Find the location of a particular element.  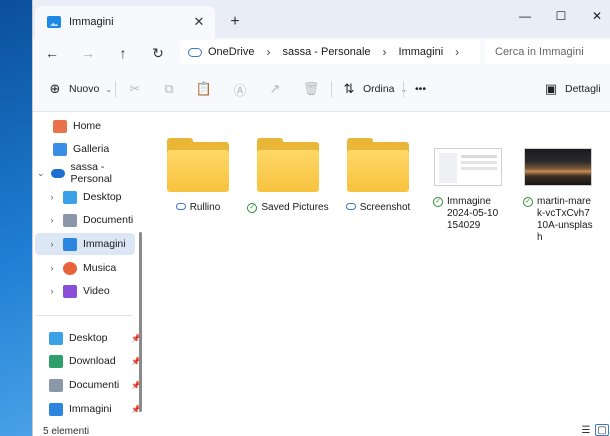

delete-button: 🗑 is located at coordinates (311, 89).